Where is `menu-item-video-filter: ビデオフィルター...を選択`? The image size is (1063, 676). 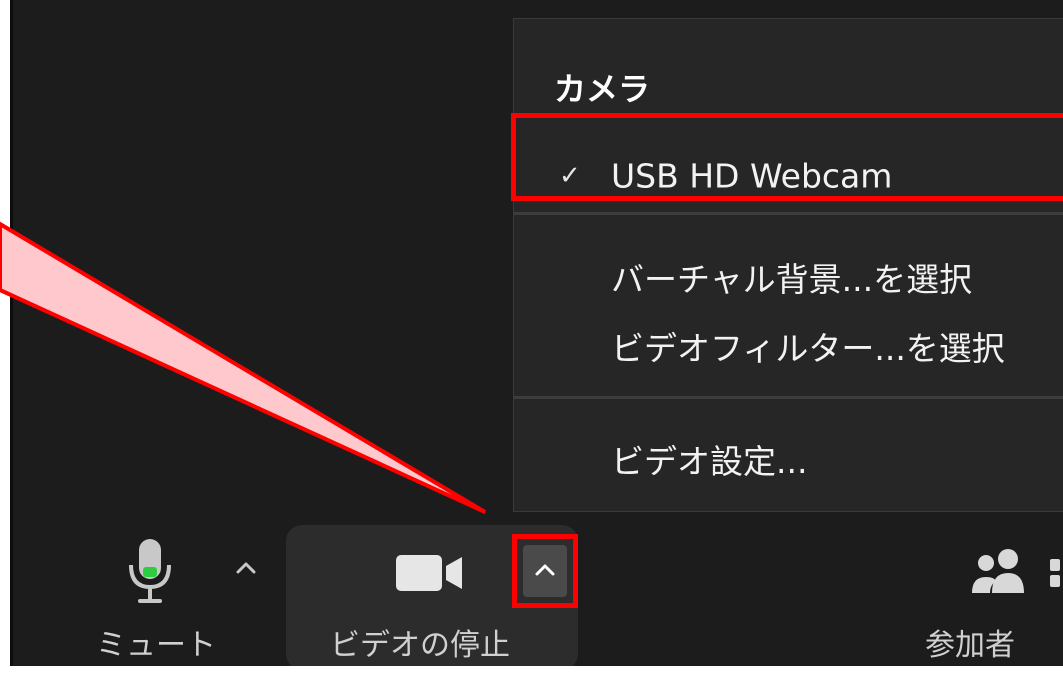
menu-item-video-filter: ビデオフィルター...を選択 is located at coordinates (788, 346).